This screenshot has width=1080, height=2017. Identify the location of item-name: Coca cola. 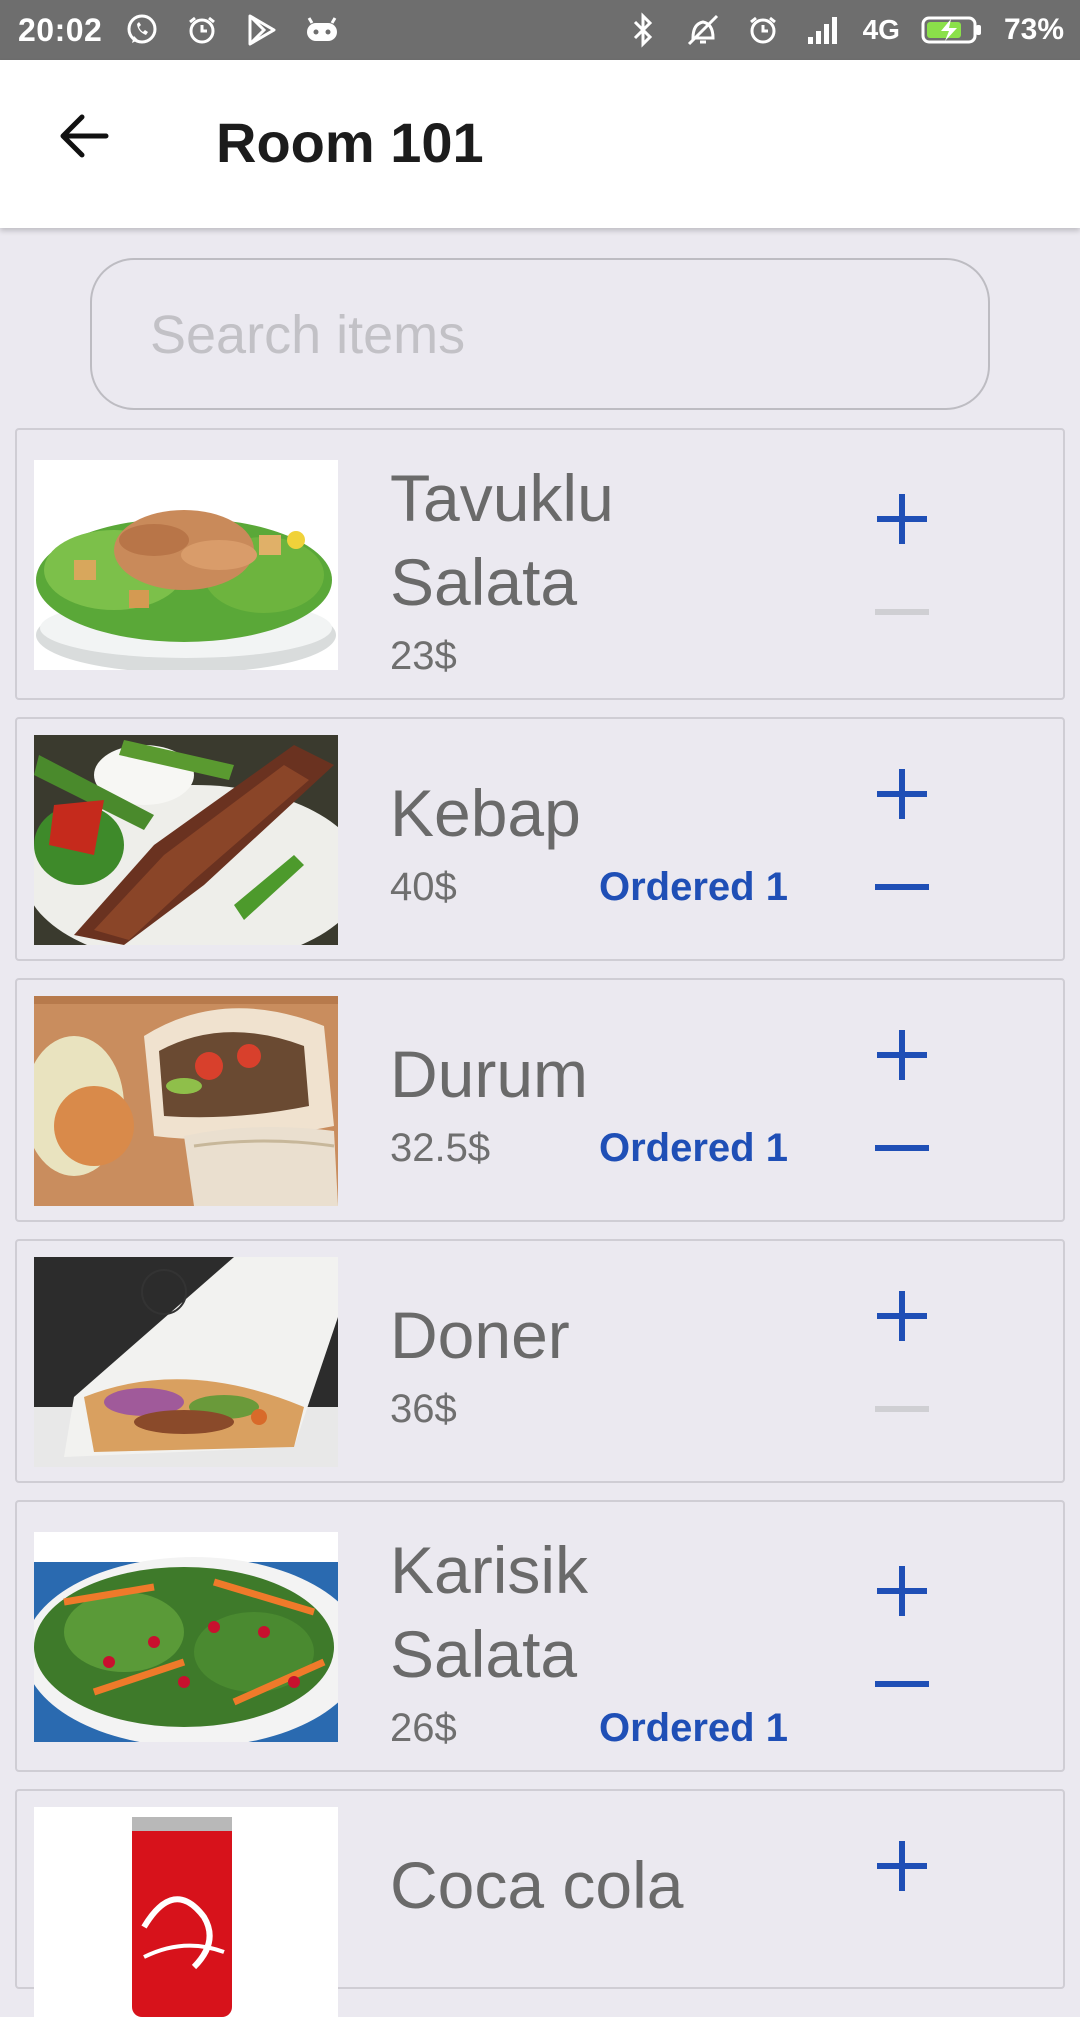
(537, 1885).